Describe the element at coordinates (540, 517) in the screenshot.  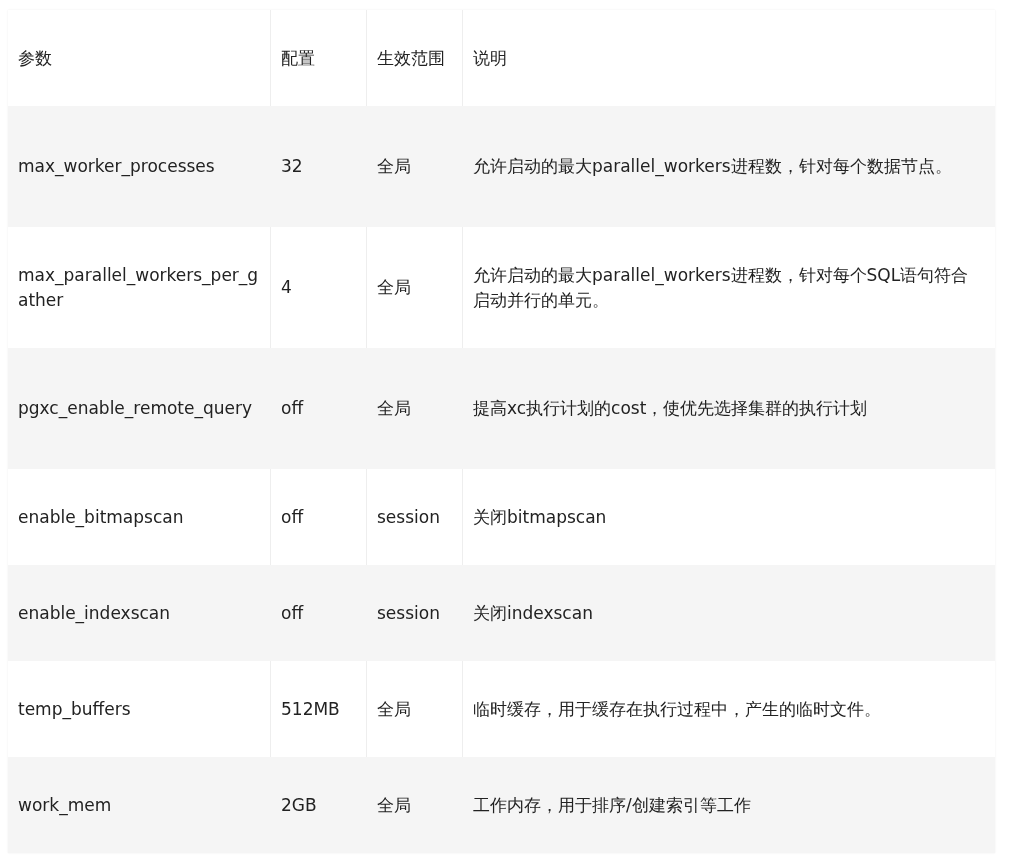
I see `table-cell-text: 关闭bitmapscan` at that location.